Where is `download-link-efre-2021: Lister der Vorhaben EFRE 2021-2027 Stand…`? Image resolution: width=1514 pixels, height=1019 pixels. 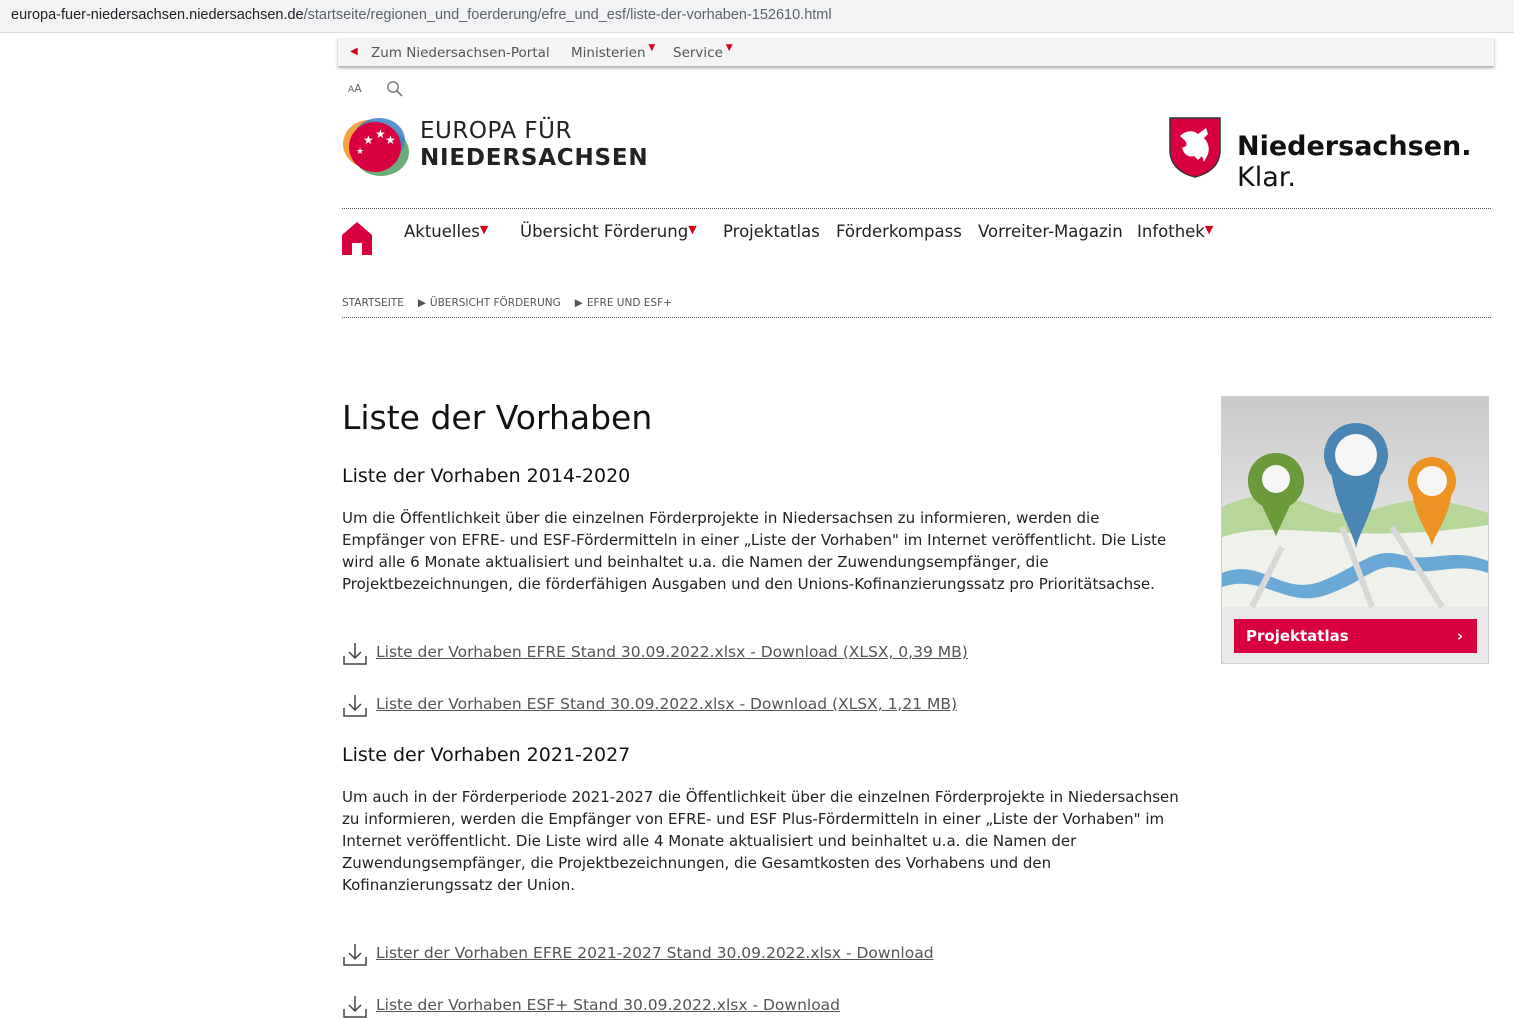 download-link-efre-2021: Lister der Vorhaben EFRE 2021-2027 Stand… is located at coordinates (655, 953).